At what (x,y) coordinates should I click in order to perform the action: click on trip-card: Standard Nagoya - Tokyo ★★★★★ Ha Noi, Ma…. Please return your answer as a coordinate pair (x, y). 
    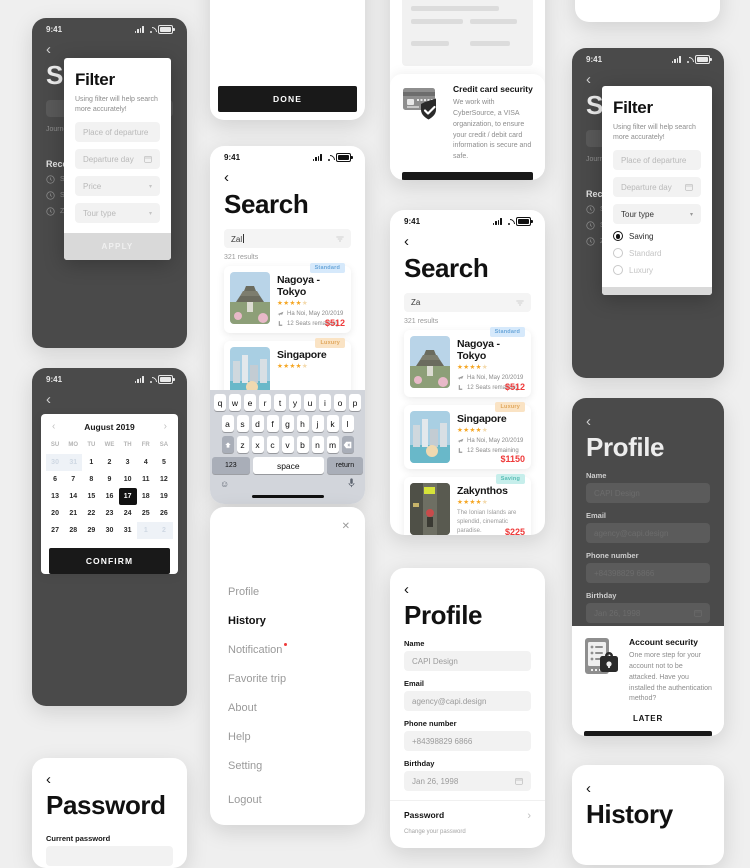
    Looking at the image, I should click on (287, 298).